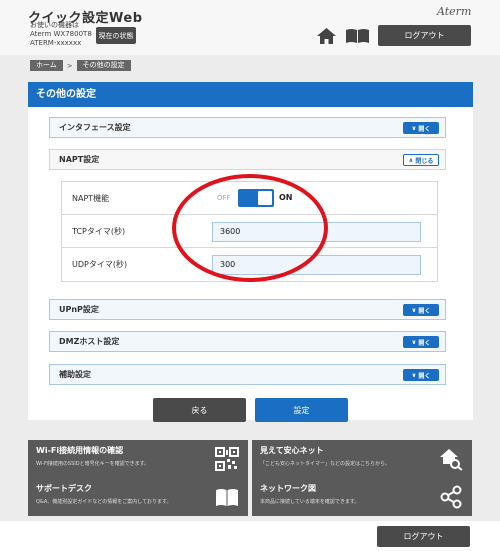  I want to click on tcp-timer-input: 3600, so click(316, 232).